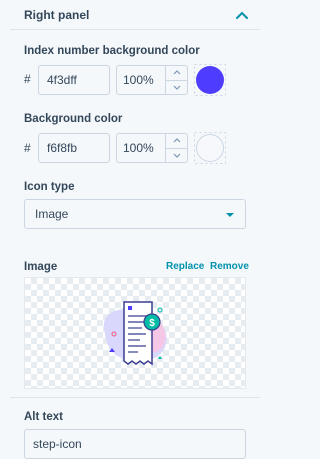 The width and height of the screenshot is (320, 459). I want to click on icon-type-select: Image, so click(135, 214).